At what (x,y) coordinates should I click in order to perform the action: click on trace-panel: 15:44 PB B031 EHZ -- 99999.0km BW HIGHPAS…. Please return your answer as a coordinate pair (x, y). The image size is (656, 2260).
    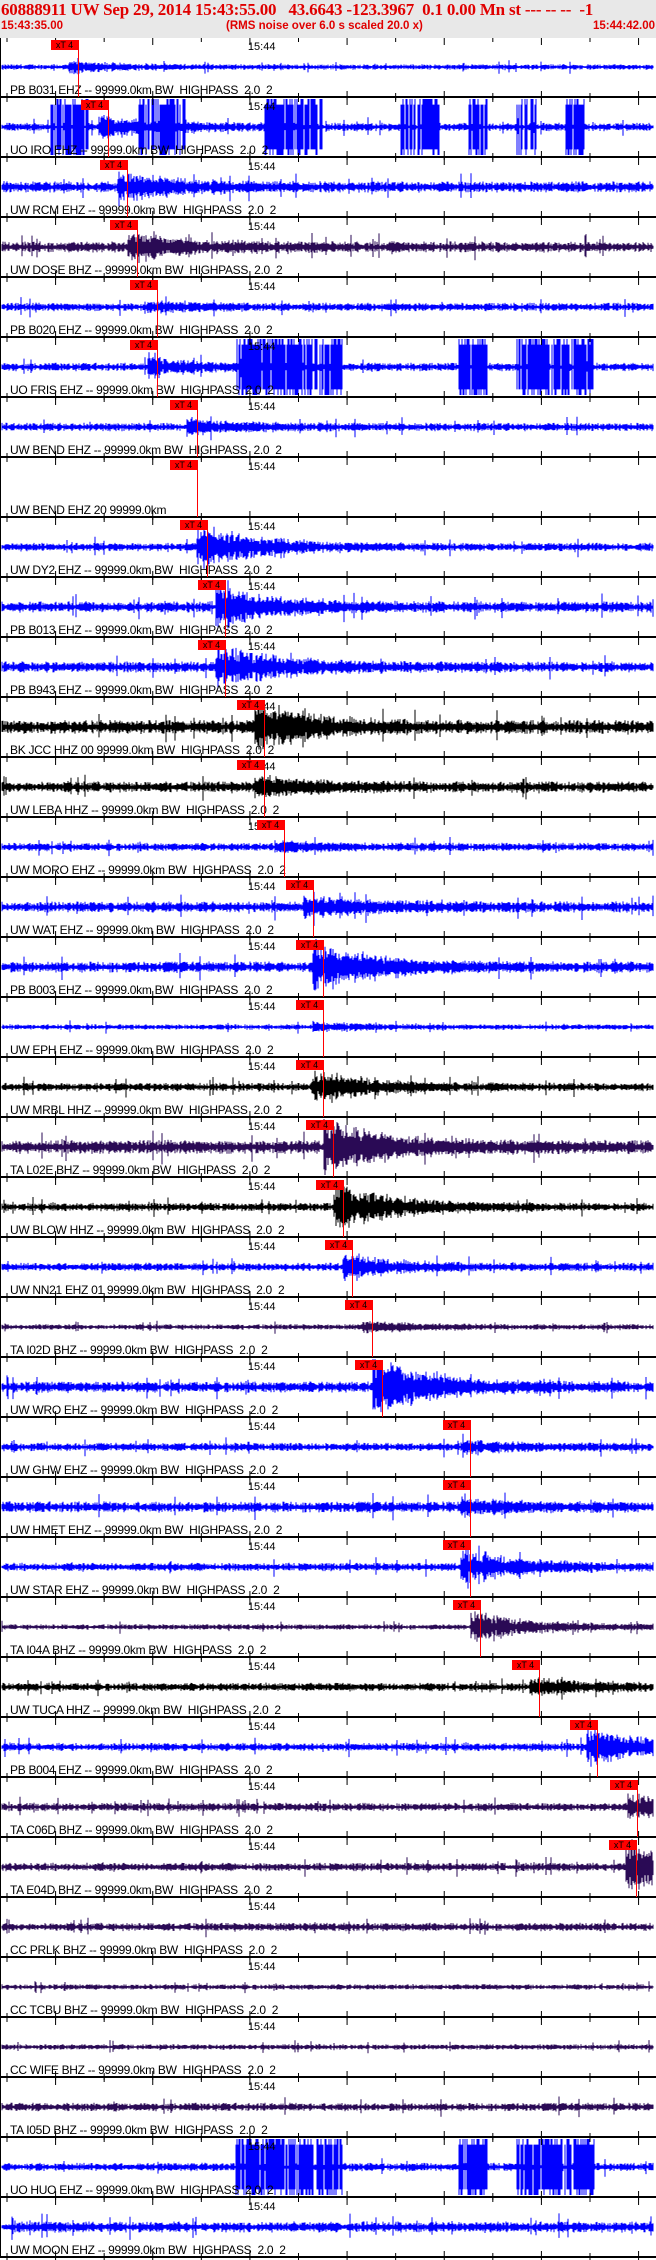
    Looking at the image, I should click on (328, 69).